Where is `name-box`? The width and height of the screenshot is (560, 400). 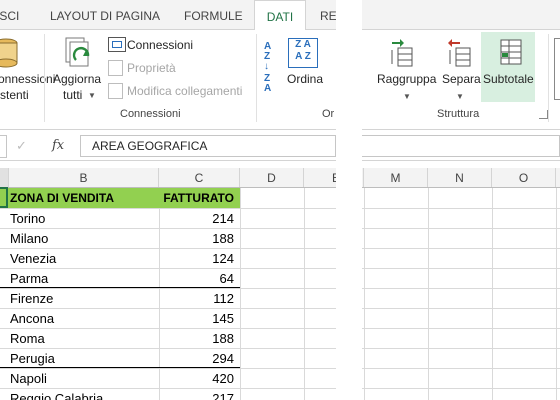 name-box is located at coordinates (3, 146).